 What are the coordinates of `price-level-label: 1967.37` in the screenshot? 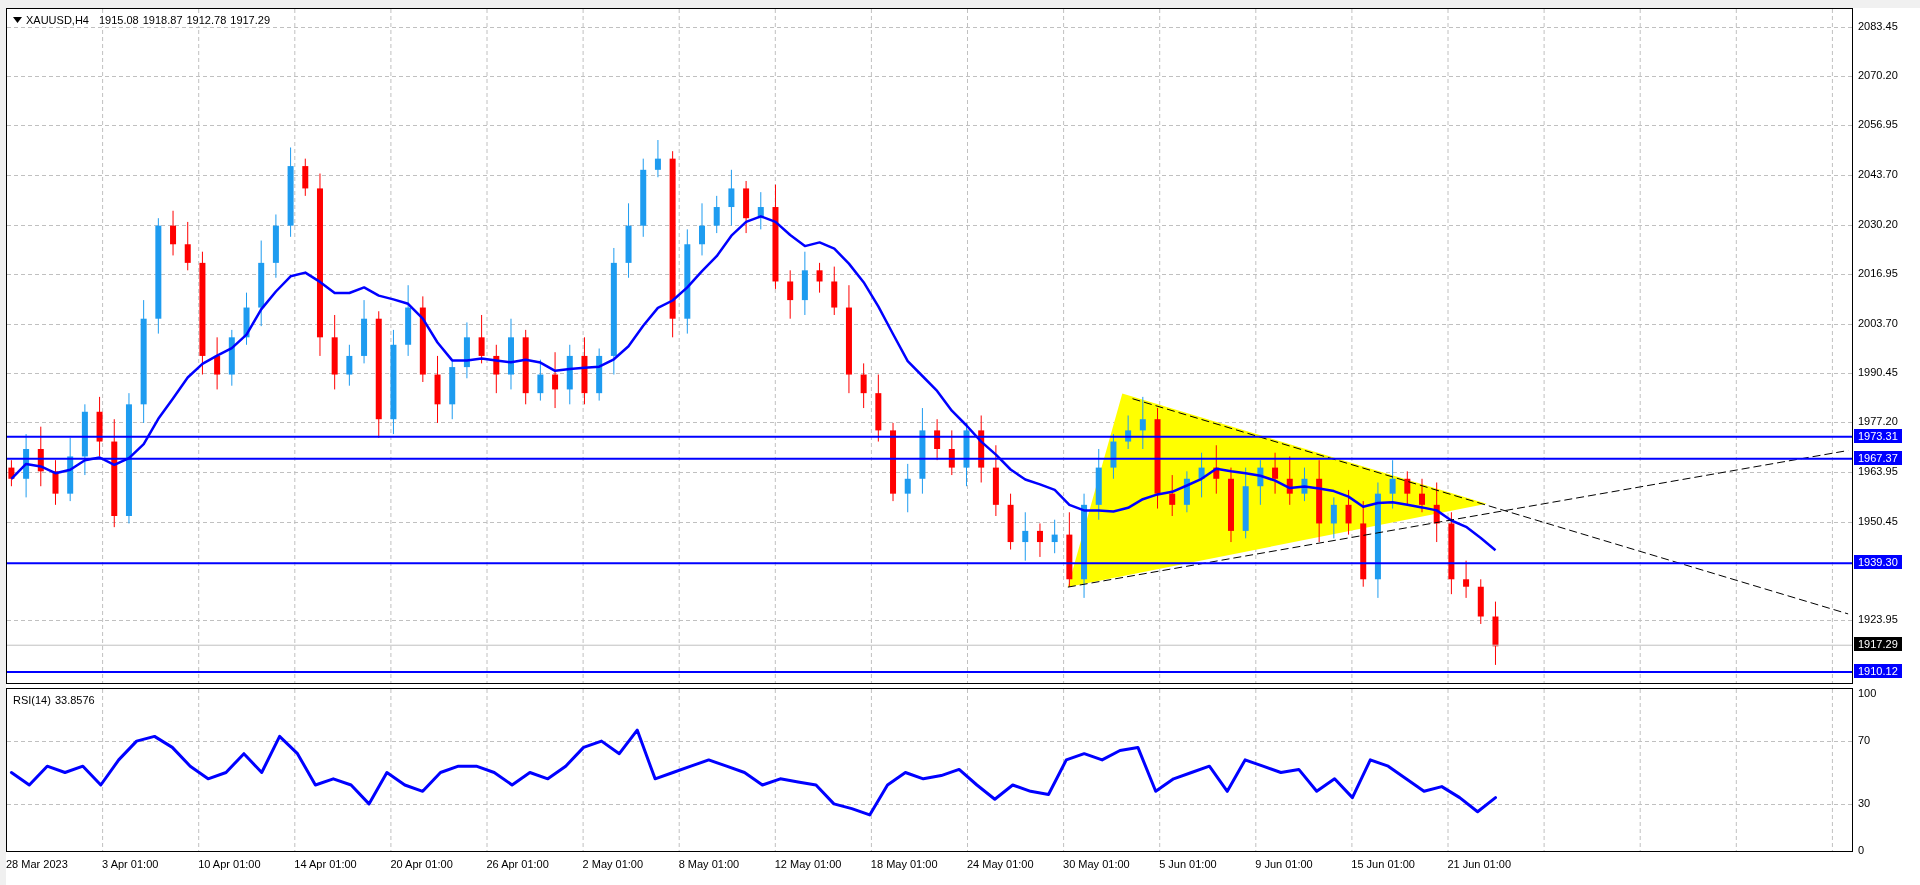 It's located at (1878, 457).